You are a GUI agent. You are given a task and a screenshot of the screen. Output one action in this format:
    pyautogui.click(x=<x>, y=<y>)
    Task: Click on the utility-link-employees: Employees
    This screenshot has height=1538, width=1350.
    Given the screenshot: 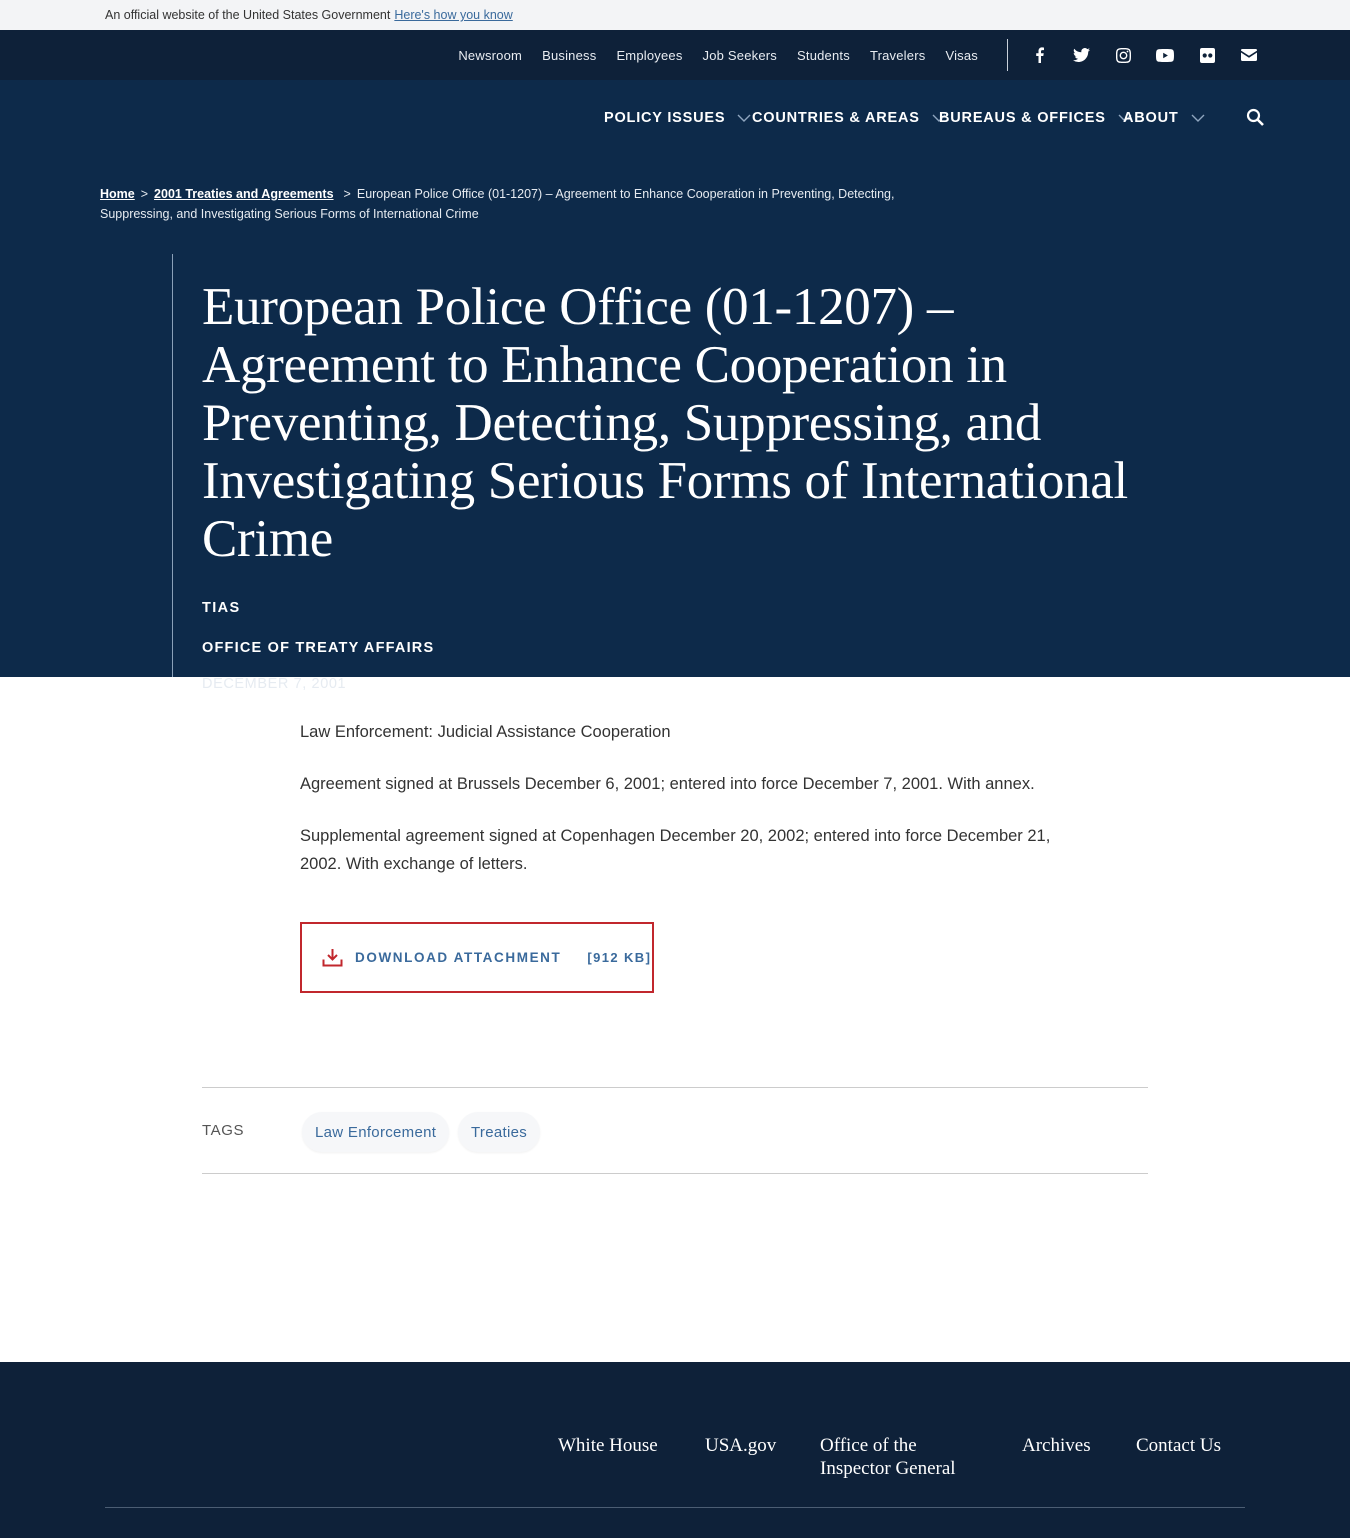 What is the action you would take?
    pyautogui.click(x=649, y=55)
    